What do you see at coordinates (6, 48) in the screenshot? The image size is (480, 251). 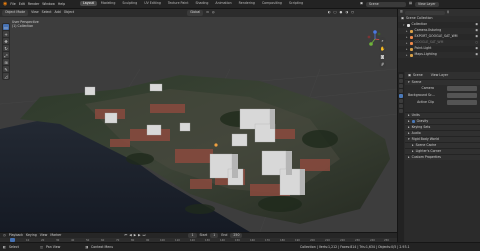 I see `rotate-tool-icon: ↻` at bounding box center [6, 48].